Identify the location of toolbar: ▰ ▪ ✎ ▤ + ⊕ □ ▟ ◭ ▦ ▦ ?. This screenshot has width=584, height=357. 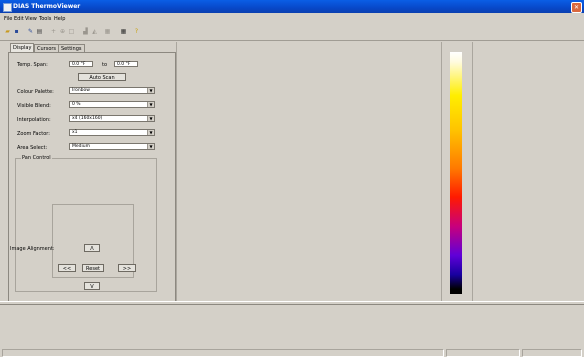
(292, 32).